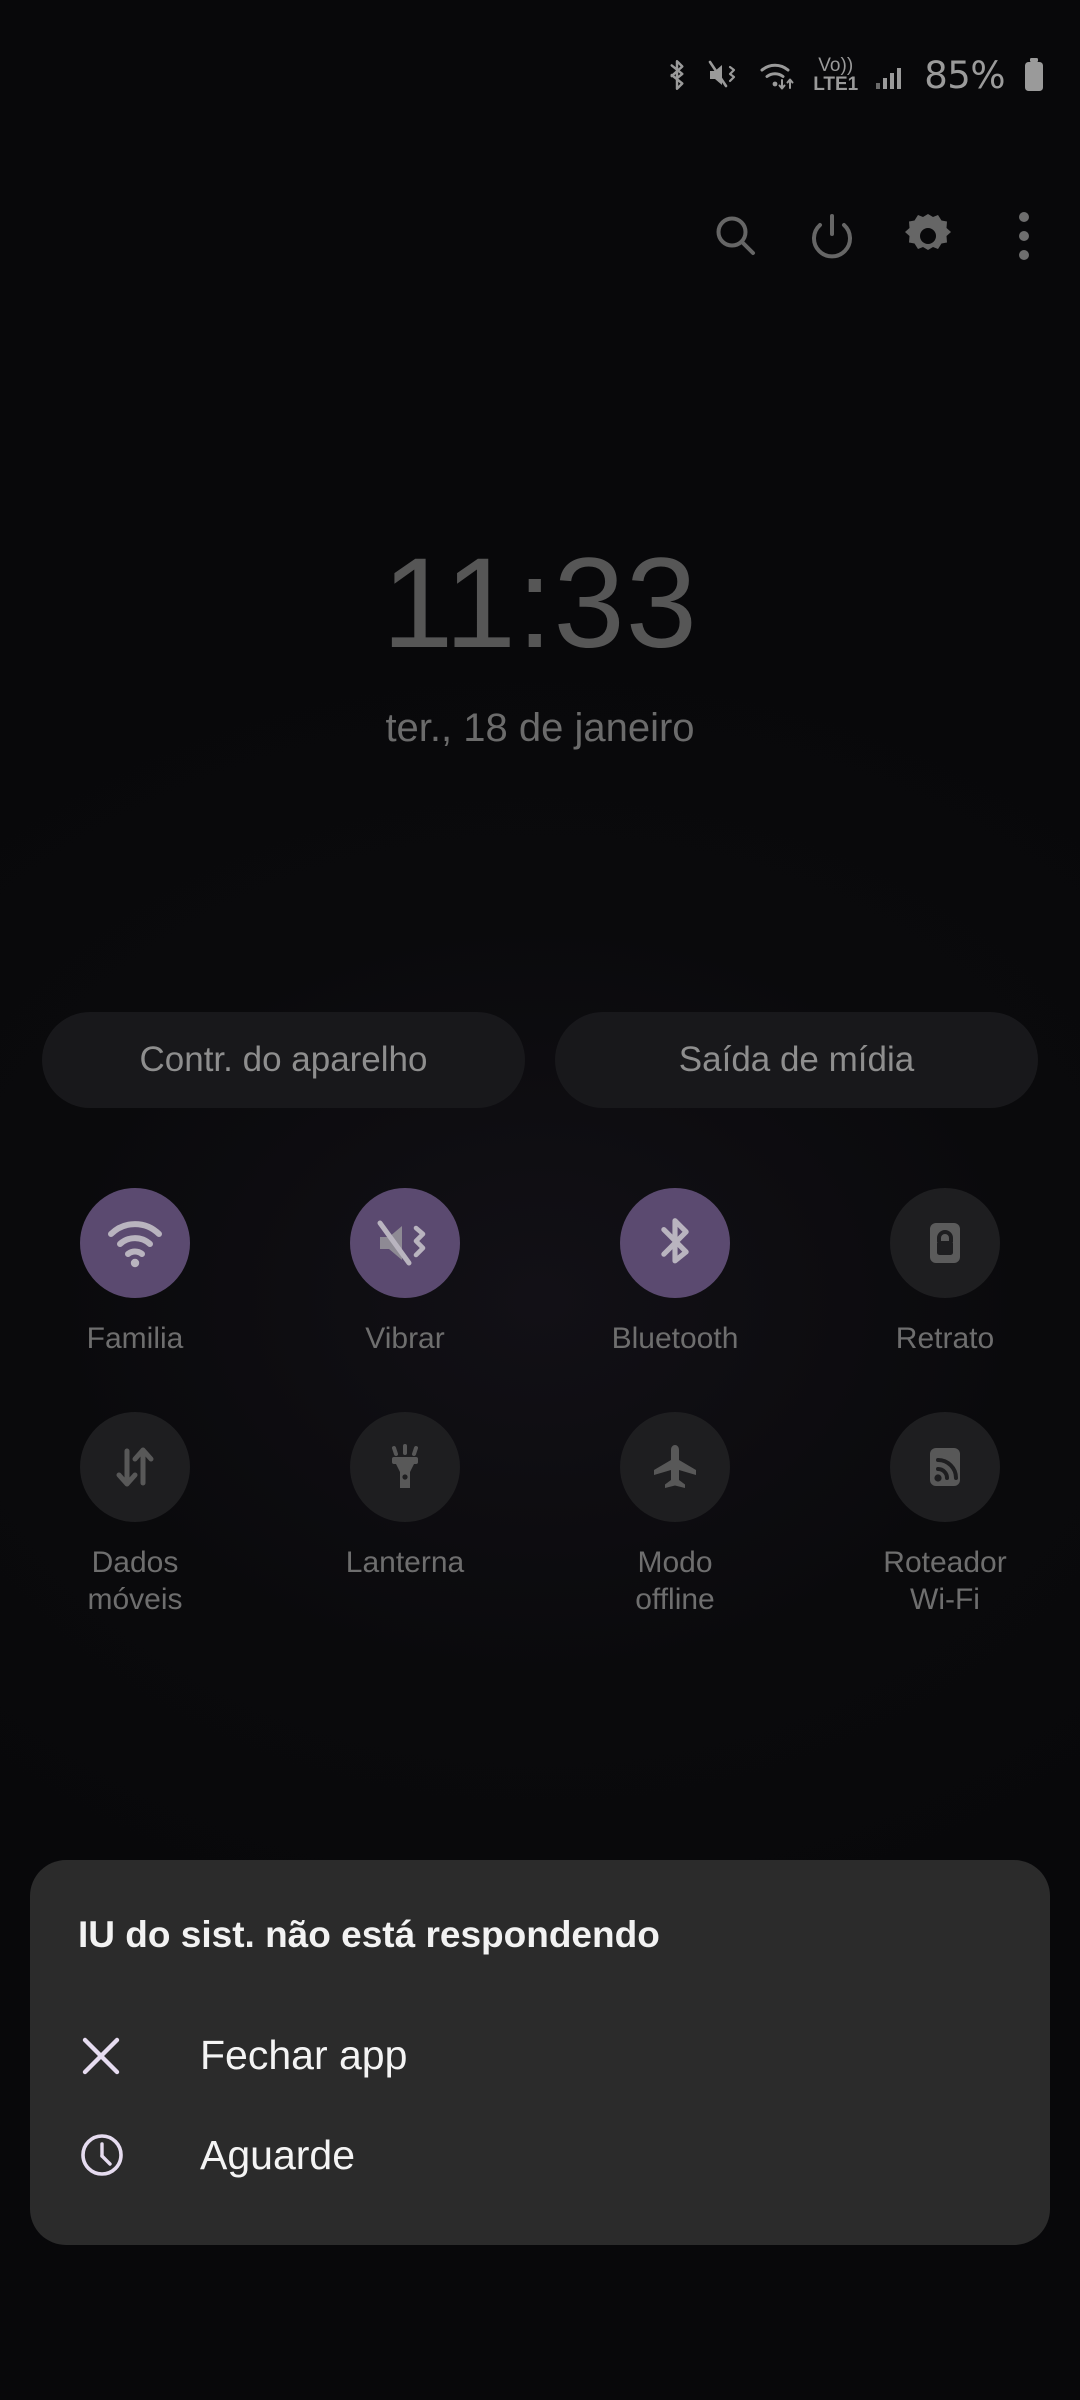  I want to click on quick-toggle-label: Modo offline, so click(675, 1581).